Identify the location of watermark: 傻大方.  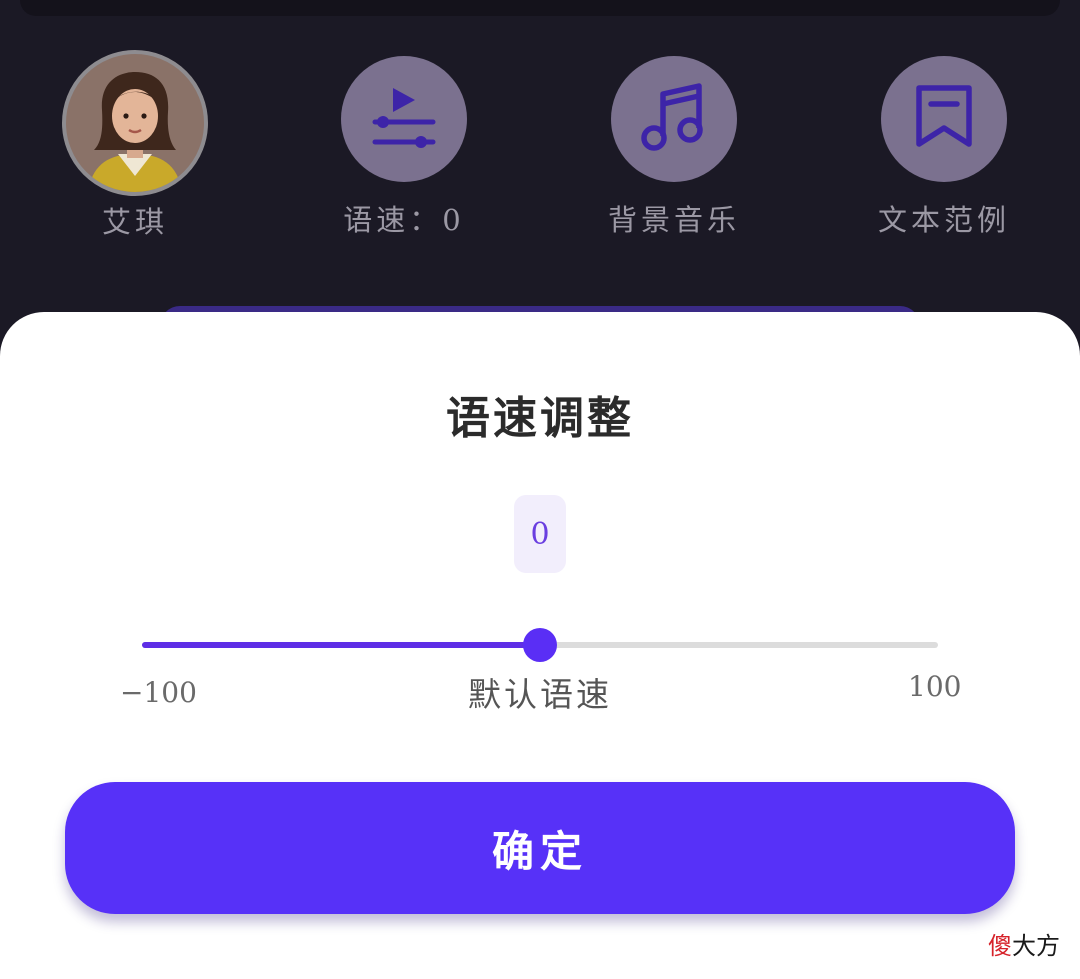
(1024, 943).